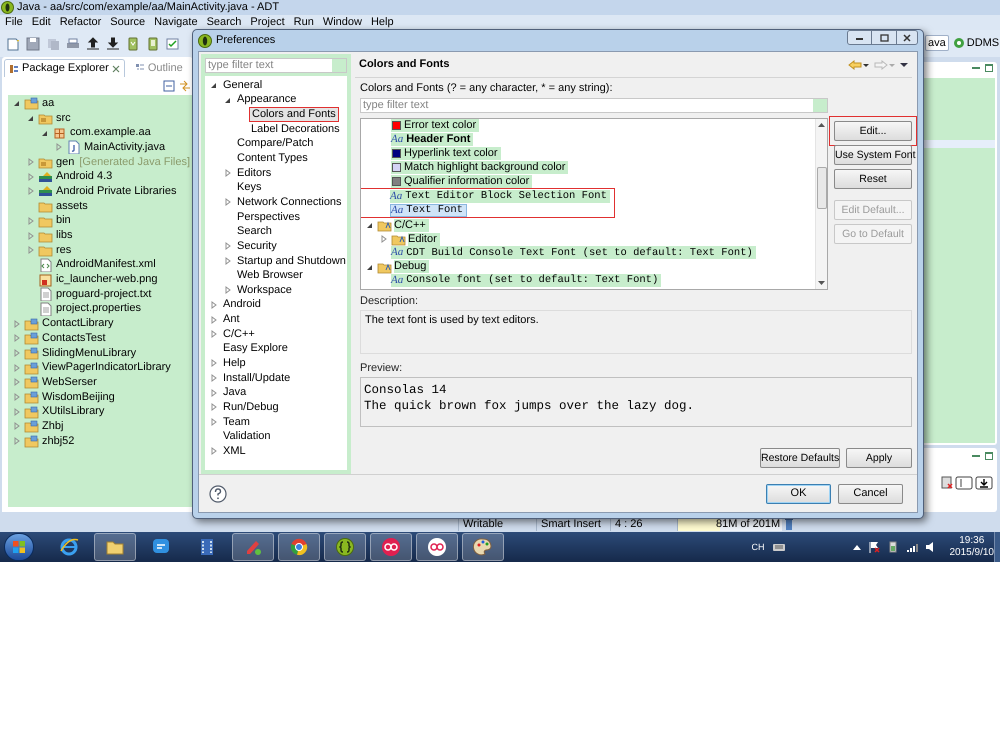  What do you see at coordinates (45, 279) in the screenshot?
I see `image-file-icon` at bounding box center [45, 279].